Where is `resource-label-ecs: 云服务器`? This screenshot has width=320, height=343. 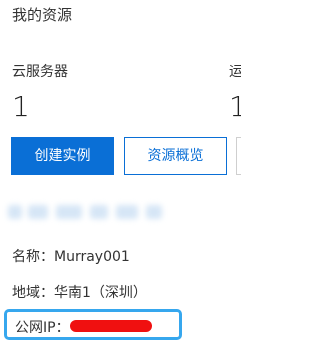
resource-label-ecs: 云服务器 is located at coordinates (40, 72).